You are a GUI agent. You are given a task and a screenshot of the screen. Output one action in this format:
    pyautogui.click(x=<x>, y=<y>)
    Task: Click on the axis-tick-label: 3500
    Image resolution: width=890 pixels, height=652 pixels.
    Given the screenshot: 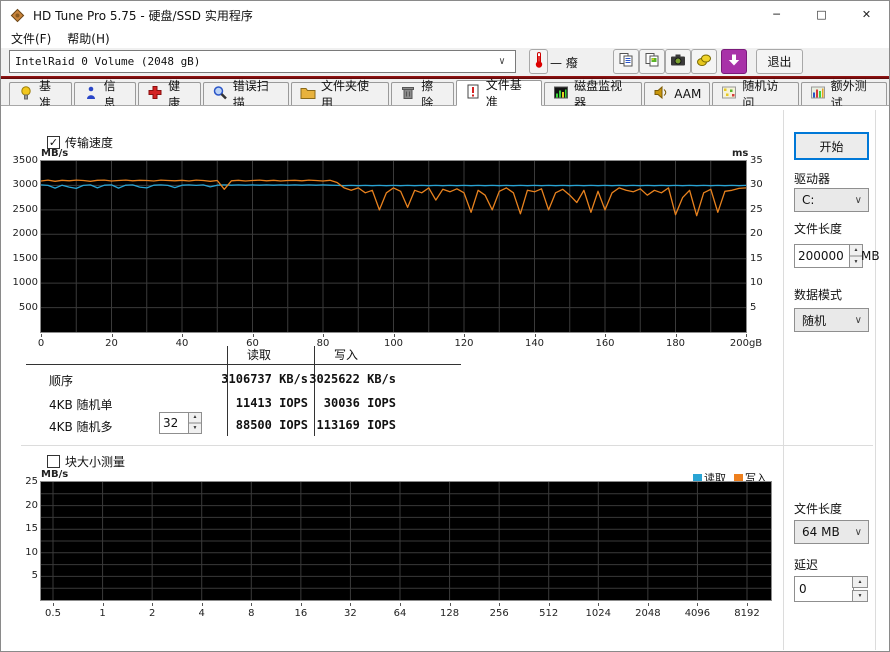 What is the action you would take?
    pyautogui.click(x=25, y=160)
    